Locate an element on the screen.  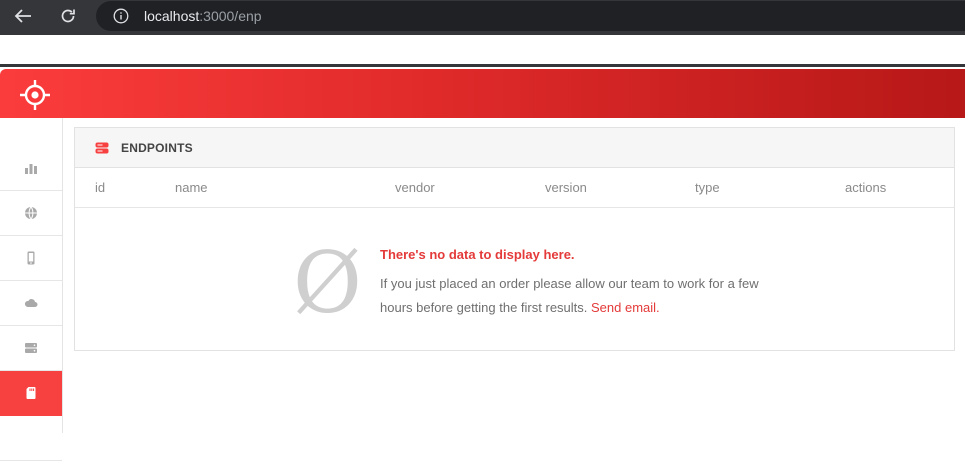
column-header-version: version is located at coordinates (566, 187).